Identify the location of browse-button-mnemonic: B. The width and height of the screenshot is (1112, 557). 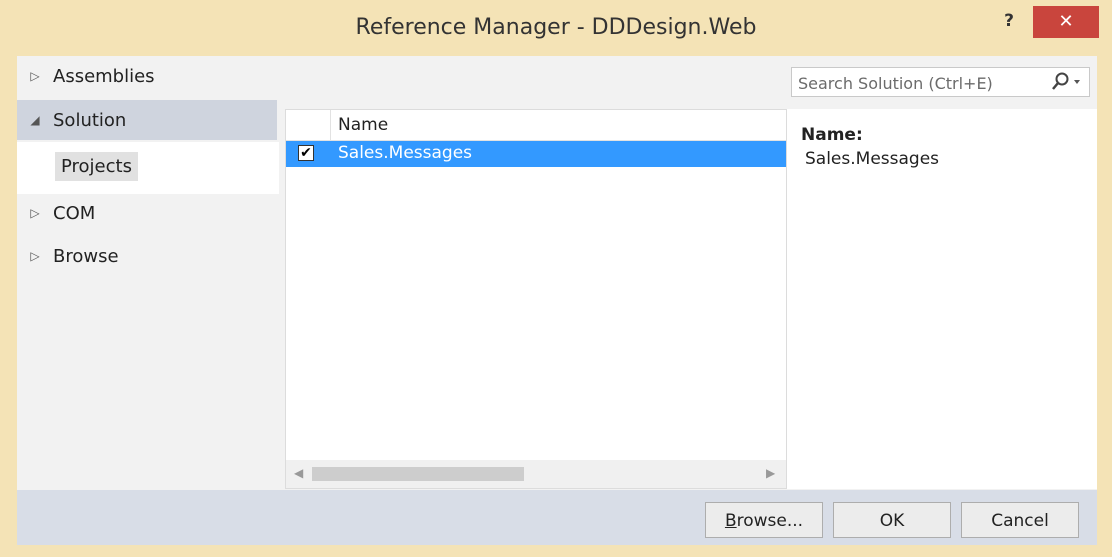
(730, 521).